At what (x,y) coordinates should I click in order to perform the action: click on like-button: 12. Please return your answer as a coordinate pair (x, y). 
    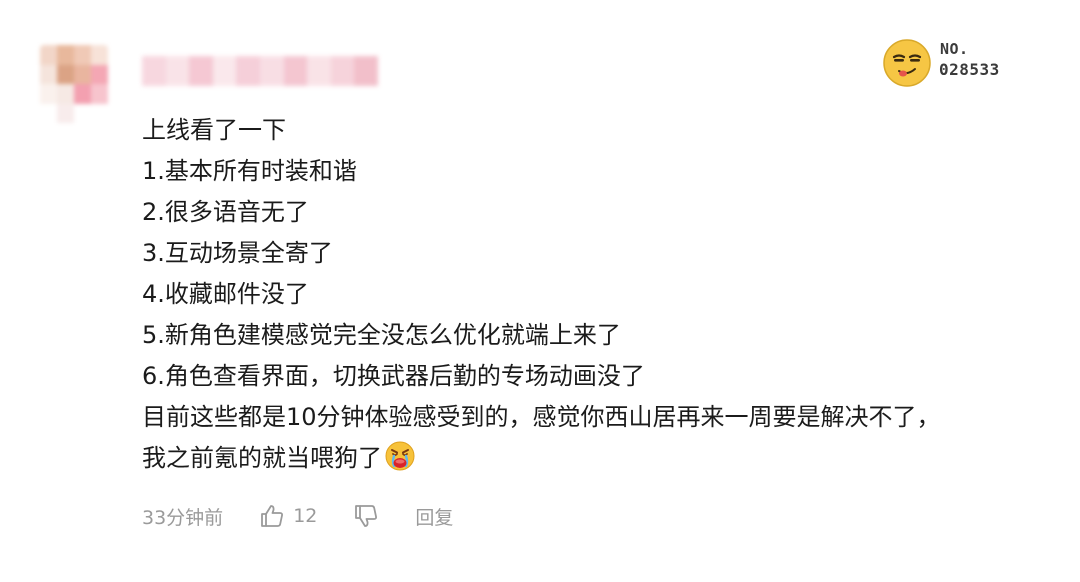
    Looking at the image, I should click on (288, 516).